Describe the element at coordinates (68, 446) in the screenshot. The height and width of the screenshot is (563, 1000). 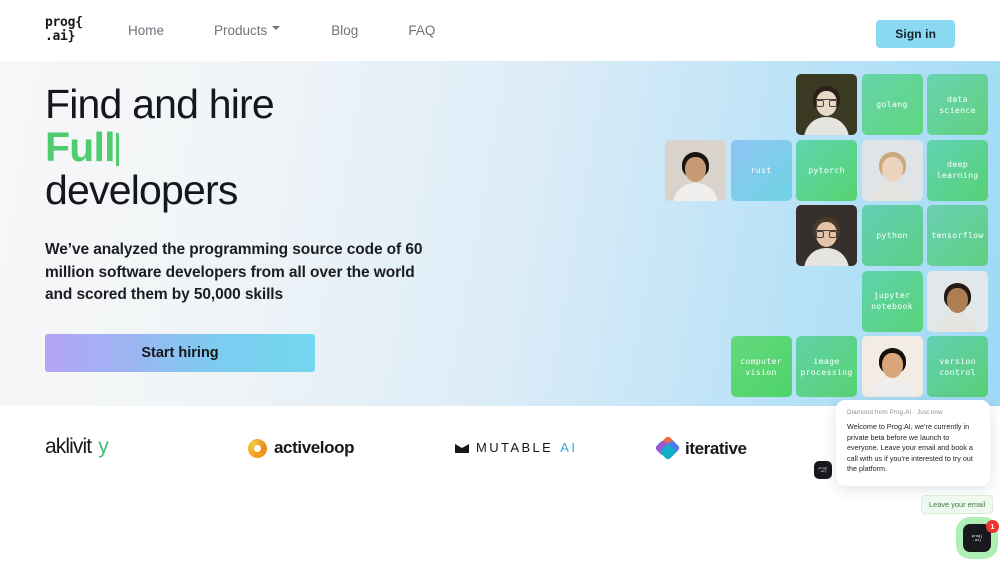
I see `brand-aklivity-text: aklivit` at that location.